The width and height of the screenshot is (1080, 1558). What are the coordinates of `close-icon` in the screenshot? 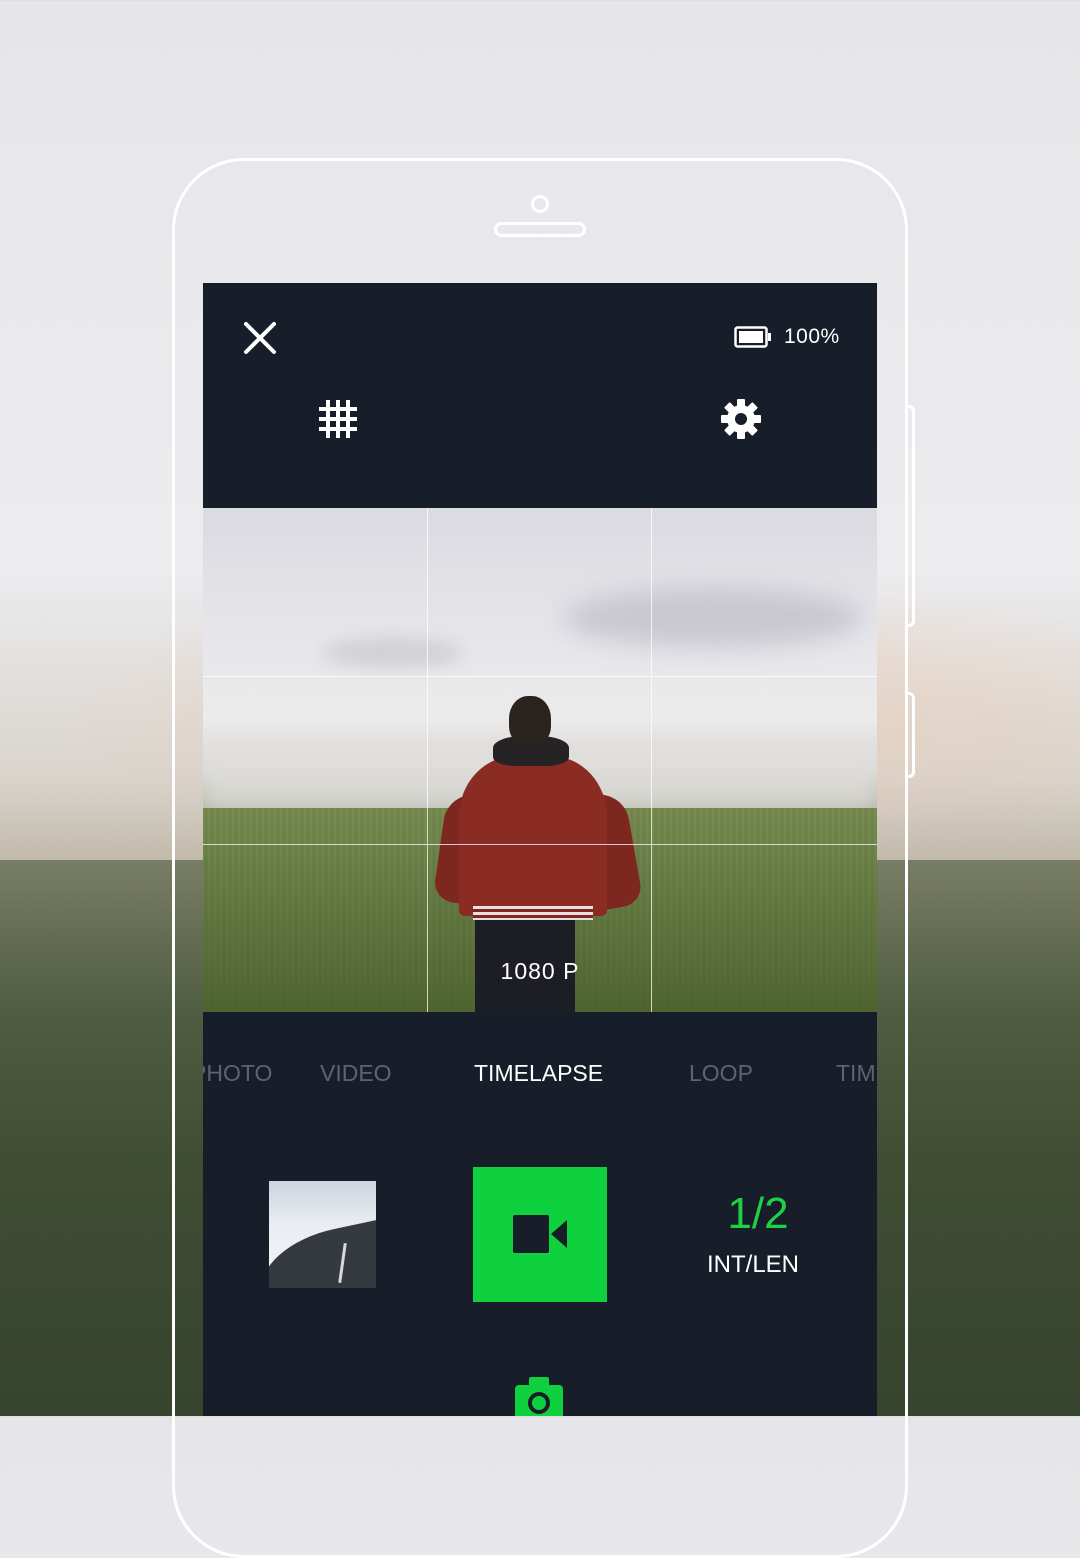 It's located at (260, 338).